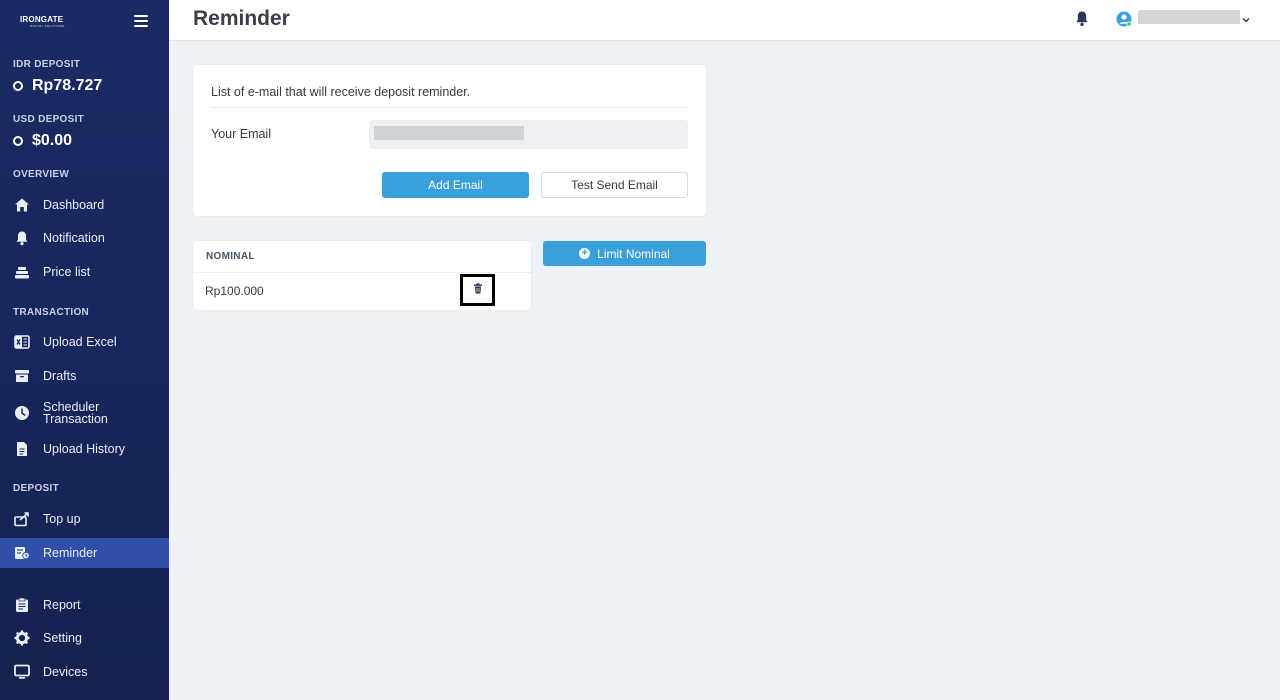 Image resolution: width=1280 pixels, height=700 pixels. I want to click on sidebar-item-top-up: Top up, so click(84, 519).